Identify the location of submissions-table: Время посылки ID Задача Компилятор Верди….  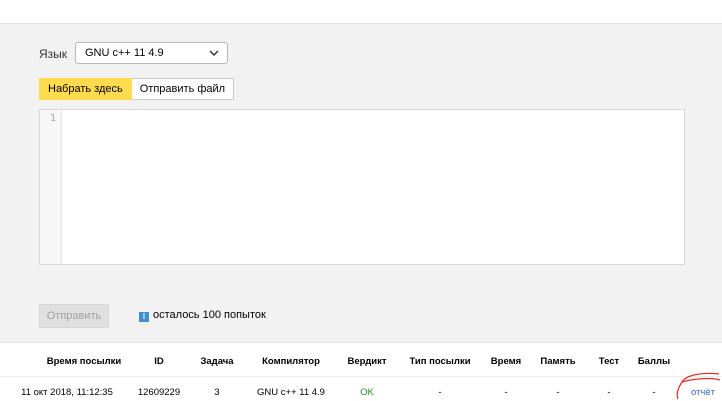
(361, 371).